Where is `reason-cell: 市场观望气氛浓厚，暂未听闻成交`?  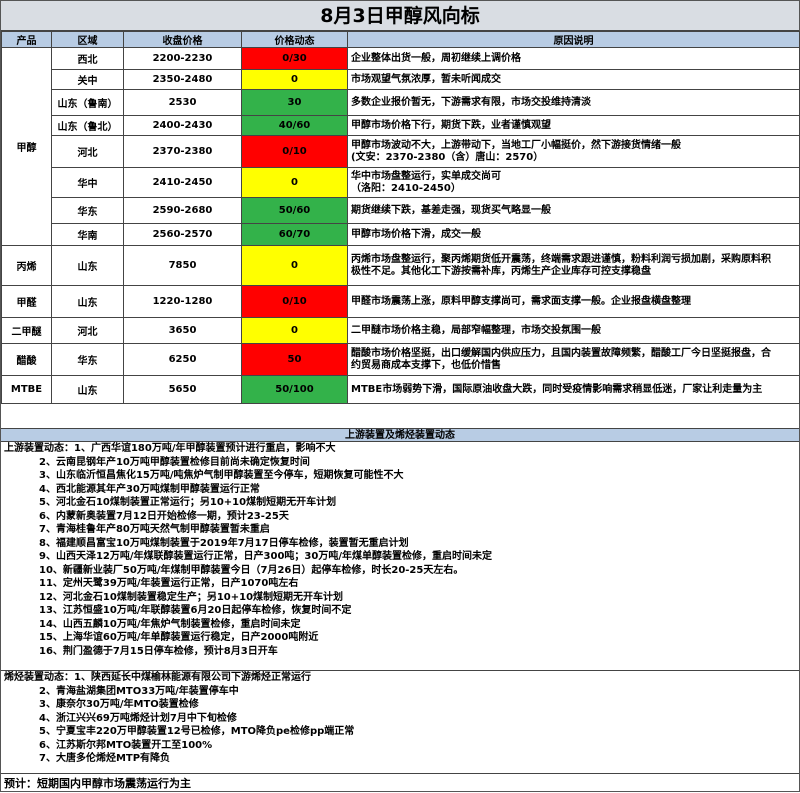 reason-cell: 市场观望气氛浓厚，暂未听闻成交 is located at coordinates (573, 79).